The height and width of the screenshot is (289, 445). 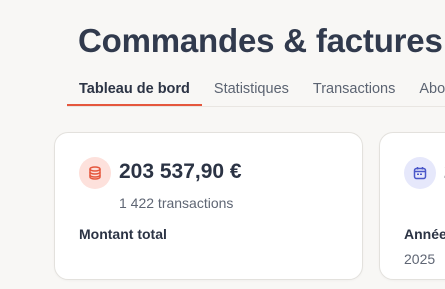 What do you see at coordinates (95, 173) in the screenshot?
I see `coins-icon` at bounding box center [95, 173].